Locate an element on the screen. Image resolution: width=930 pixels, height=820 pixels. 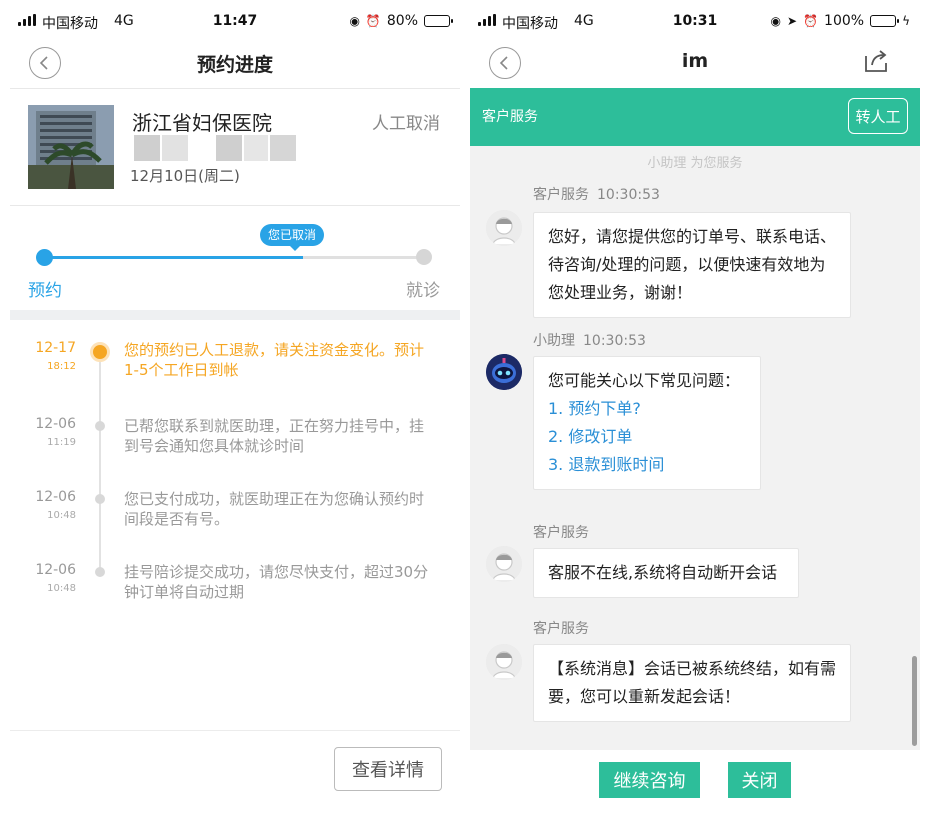
page-title: 预约进度 is located at coordinates (234, 65).